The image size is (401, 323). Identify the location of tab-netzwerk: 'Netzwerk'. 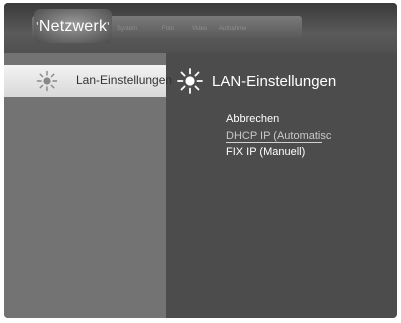
(73, 26).